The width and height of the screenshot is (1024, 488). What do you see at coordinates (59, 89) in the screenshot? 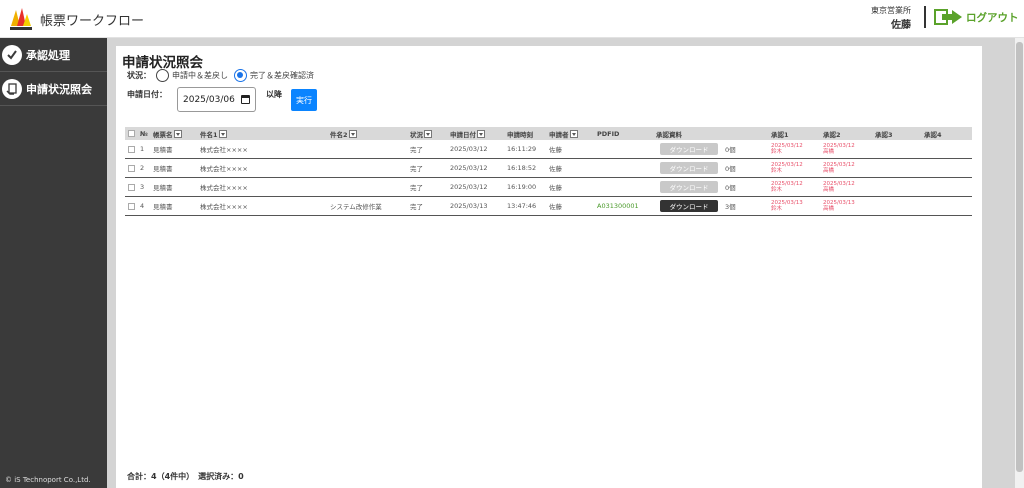
I see `sidebar-item-label: 申請状況照会` at bounding box center [59, 89].